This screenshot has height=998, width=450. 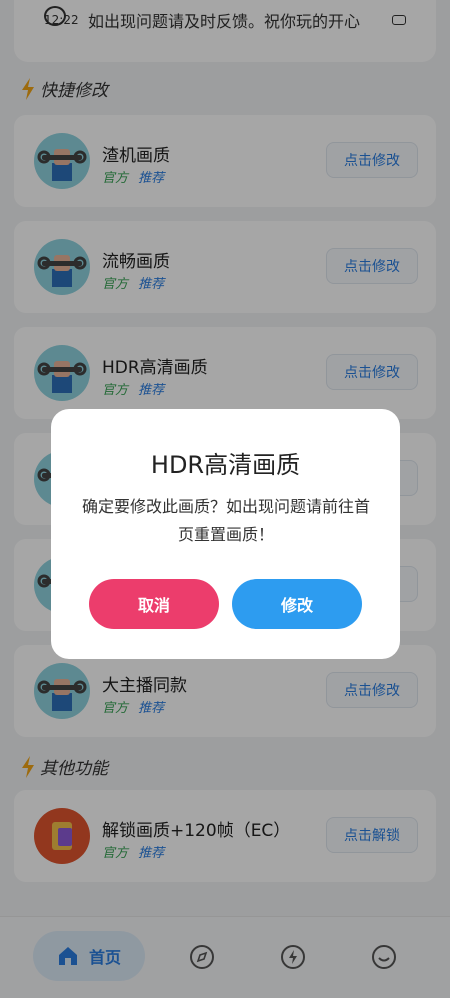 I want to click on confirm-button: 修改, so click(x=297, y=604).